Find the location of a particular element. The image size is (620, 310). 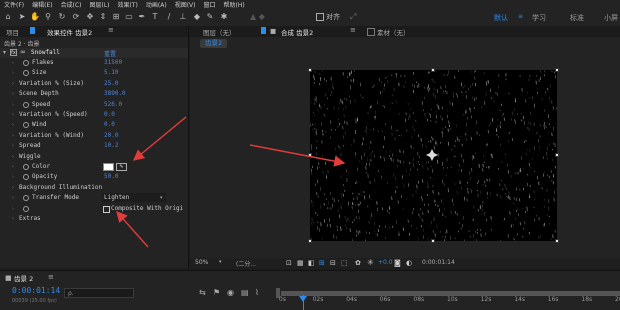

menu-layer: 图层(L) is located at coordinates (100, 4).